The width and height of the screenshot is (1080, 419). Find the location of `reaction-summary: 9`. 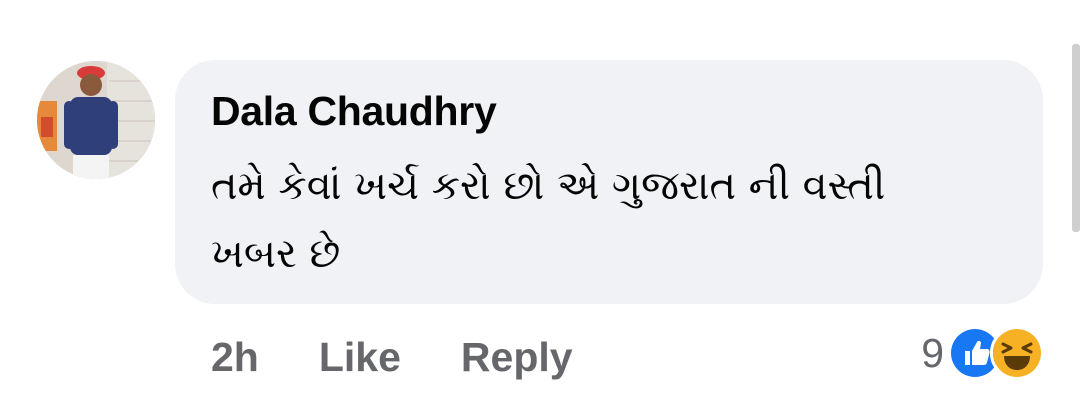

reaction-summary: 9 is located at coordinates (982, 353).